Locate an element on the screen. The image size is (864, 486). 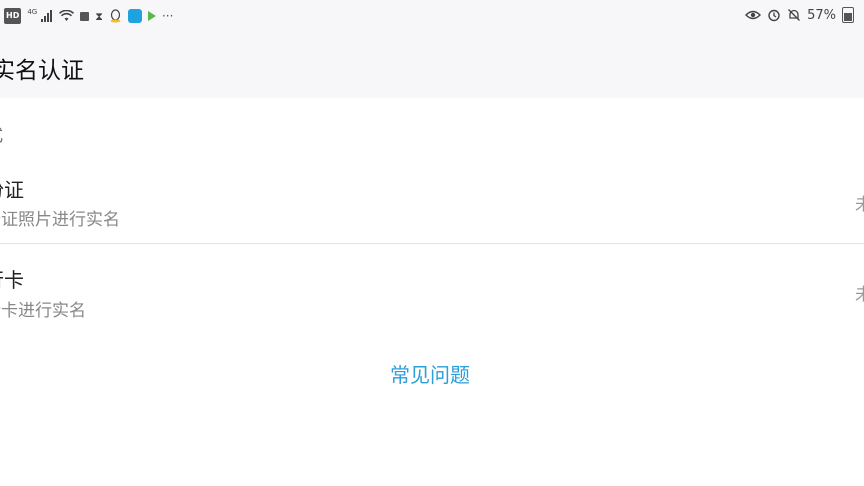
battery-percent: 57% is located at coordinates (821, 15).